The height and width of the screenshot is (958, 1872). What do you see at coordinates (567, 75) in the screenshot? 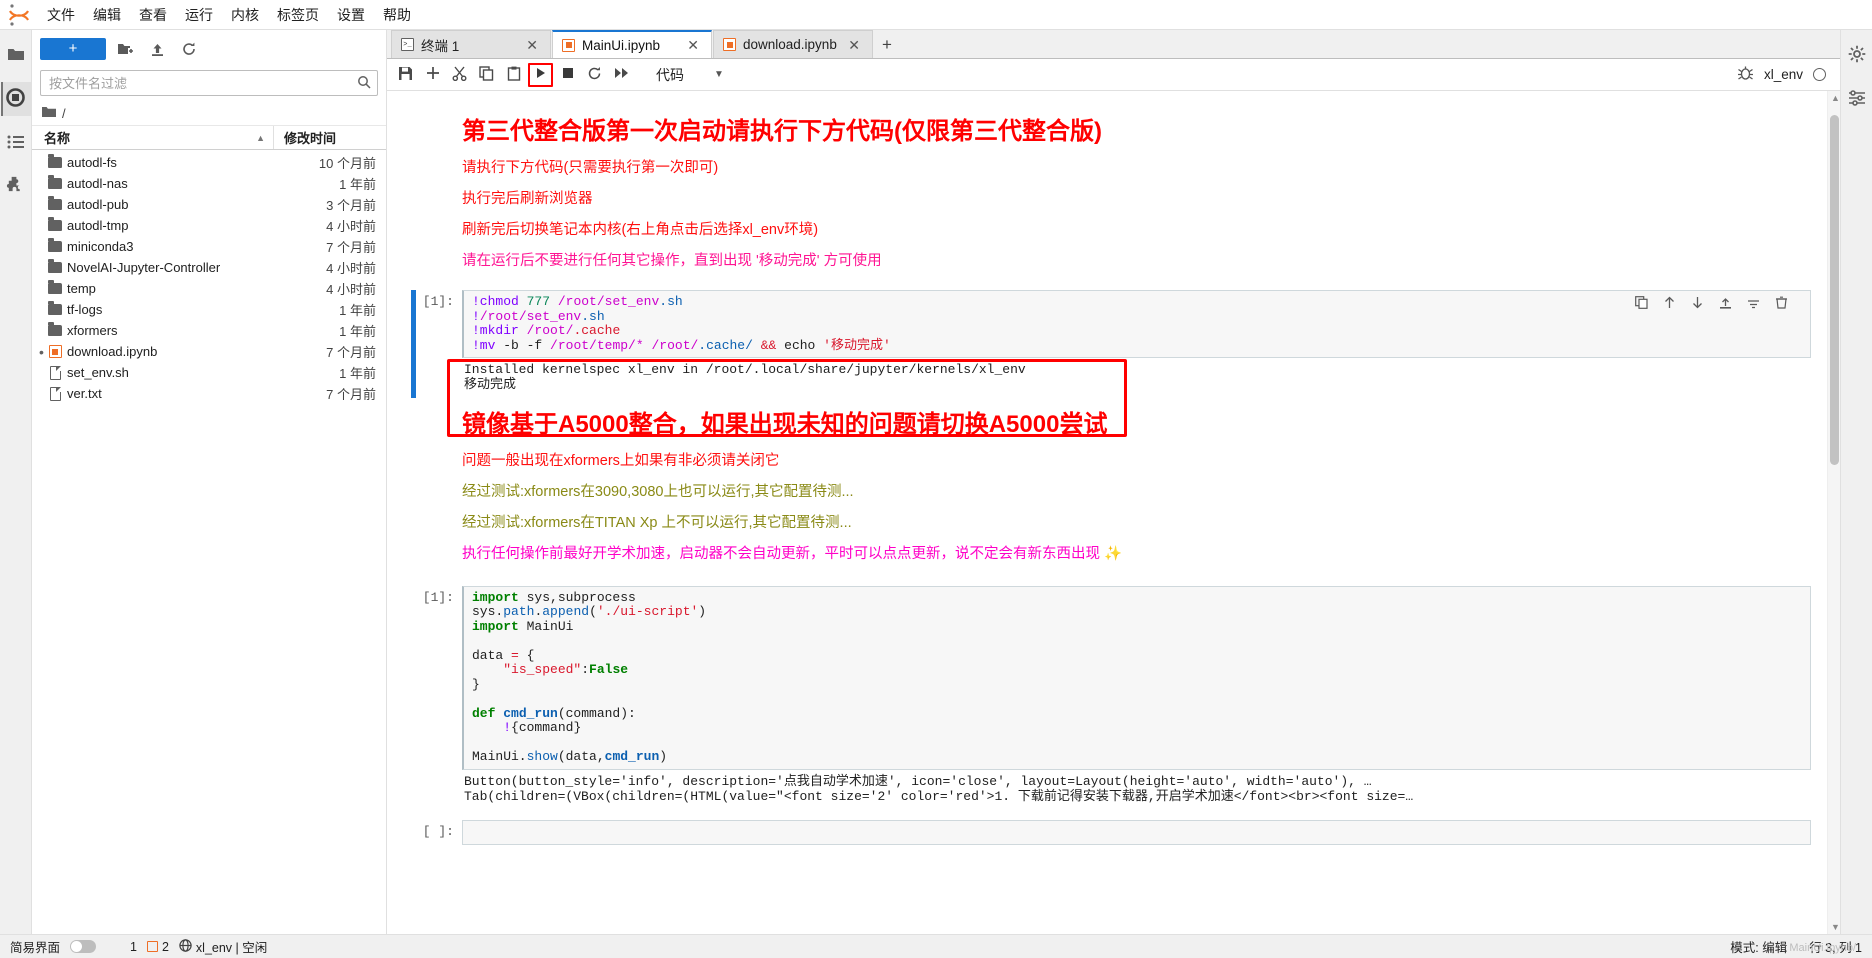
I see `interrupt-kernel-button` at bounding box center [567, 75].